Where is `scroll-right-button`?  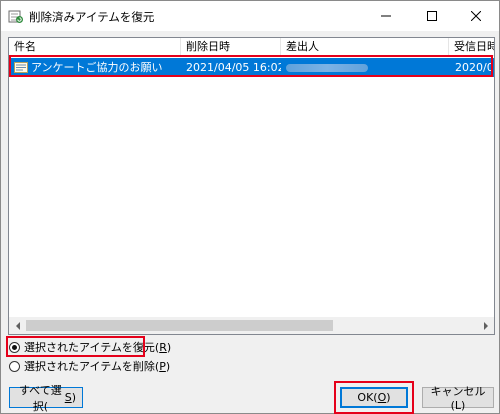
scroll-right-button is located at coordinates (485, 325).